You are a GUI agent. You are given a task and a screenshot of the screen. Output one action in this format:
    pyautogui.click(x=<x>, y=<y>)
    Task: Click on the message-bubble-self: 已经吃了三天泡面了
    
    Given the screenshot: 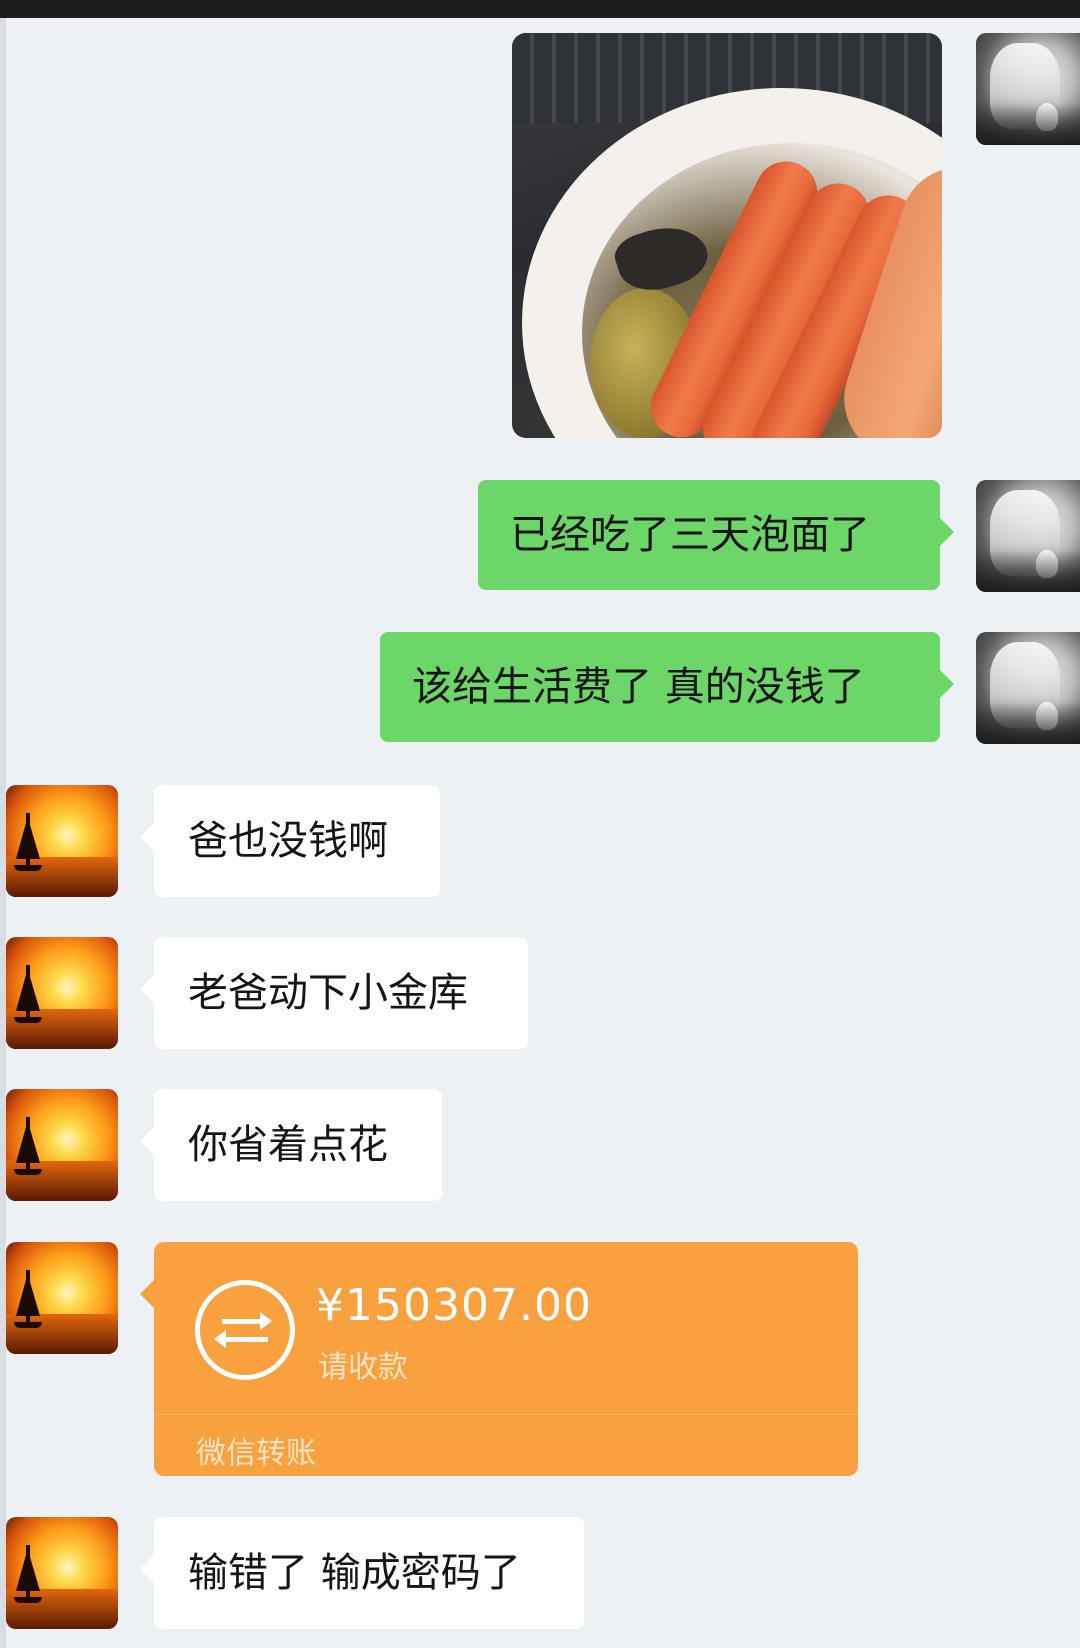 What is the action you would take?
    pyautogui.click(x=716, y=535)
    